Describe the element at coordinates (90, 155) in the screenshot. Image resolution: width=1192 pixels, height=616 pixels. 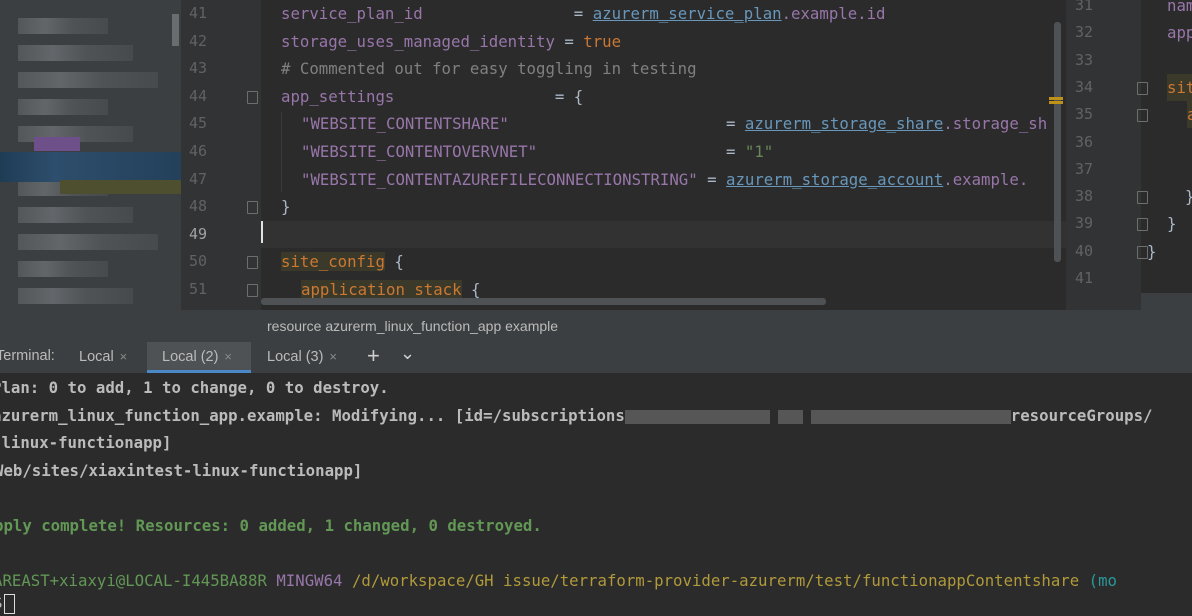
I see `project-sidebar` at that location.